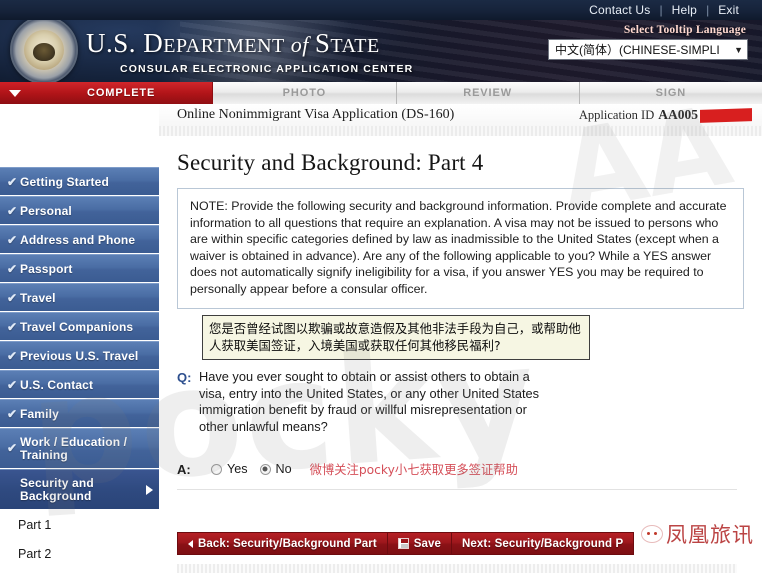 Image resolution: width=762 pixels, height=577 pixels. I want to click on sidebar-item-travel-companions: ✔ Travel Companions, so click(79, 326).